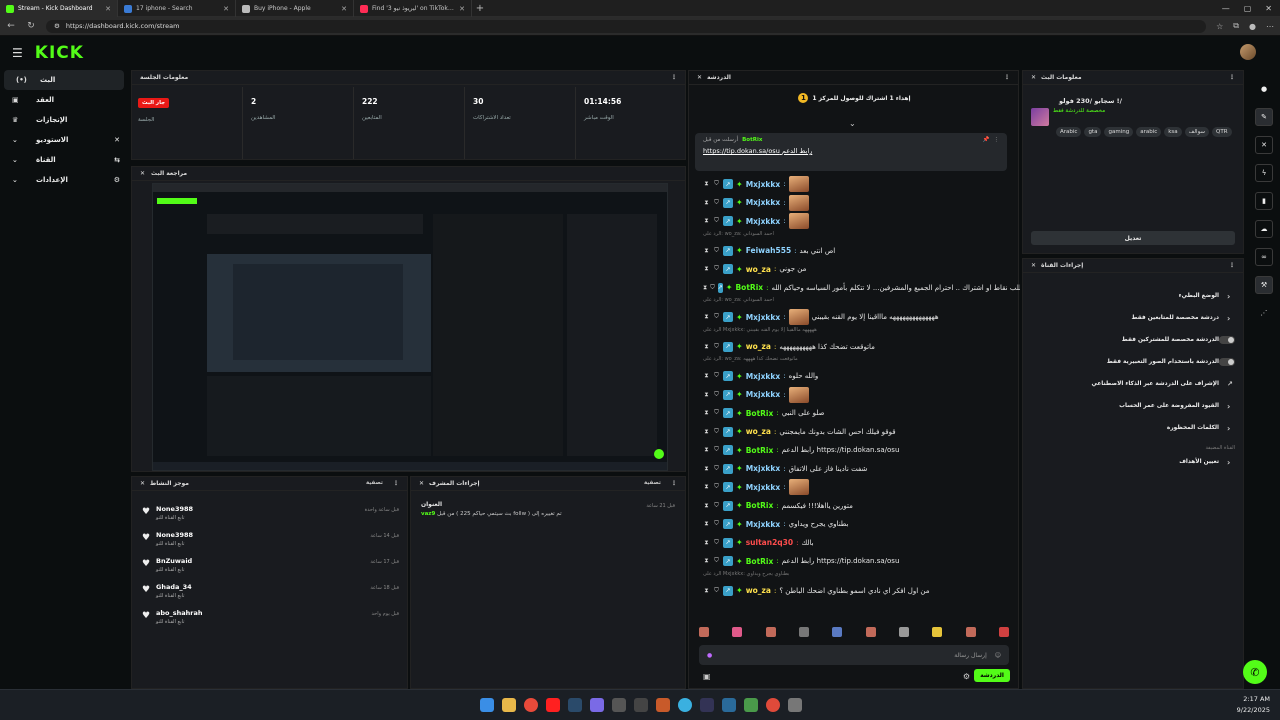 The height and width of the screenshot is (720, 1280). Describe the element at coordinates (854, 506) in the screenshot. I see `chat-message: ⧗ ⛉ ↗ ✦ BotRix: متورين يااهلا!!! فيكسمم` at that location.